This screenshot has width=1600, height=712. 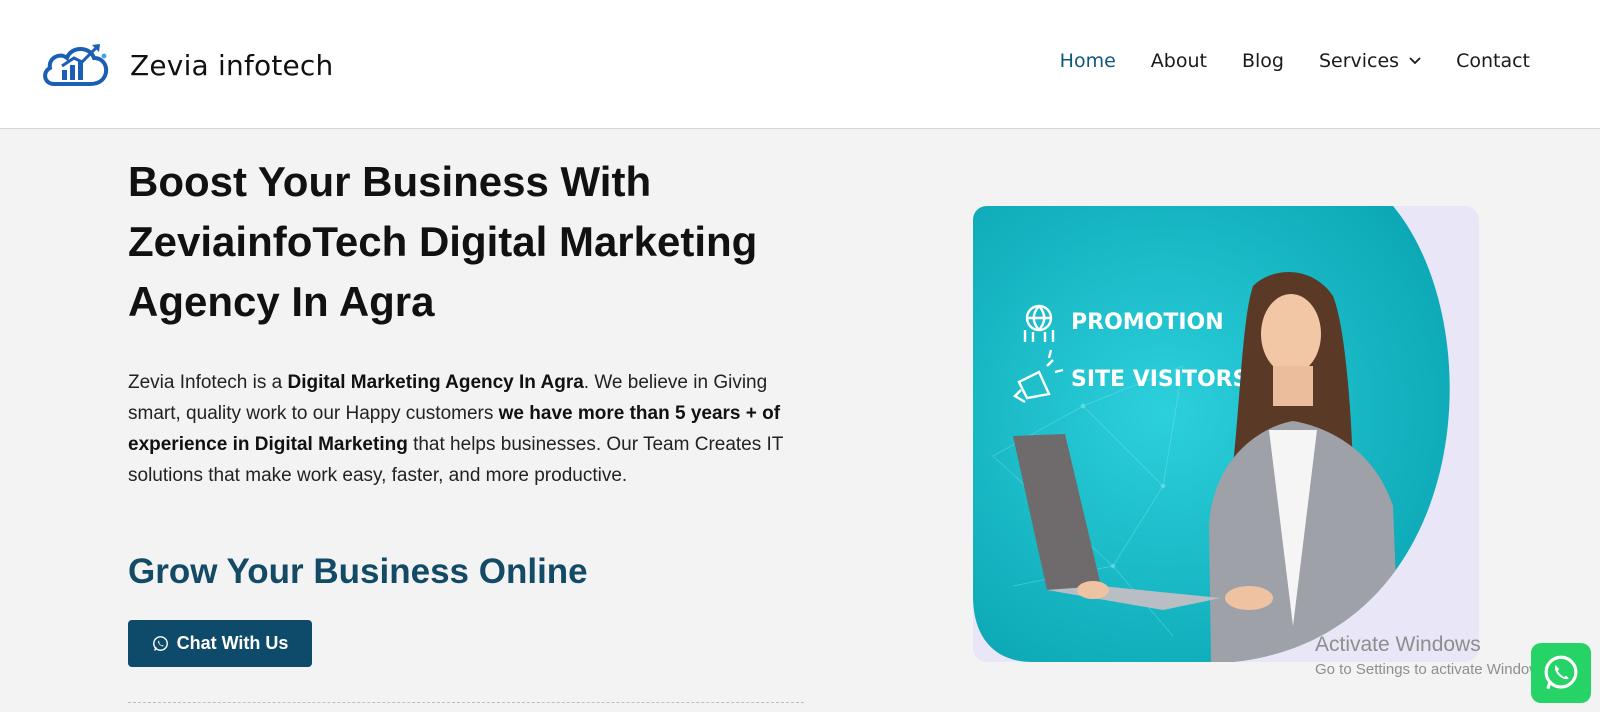 I want to click on chat-button-label: Chat With Us, so click(x=232, y=643).